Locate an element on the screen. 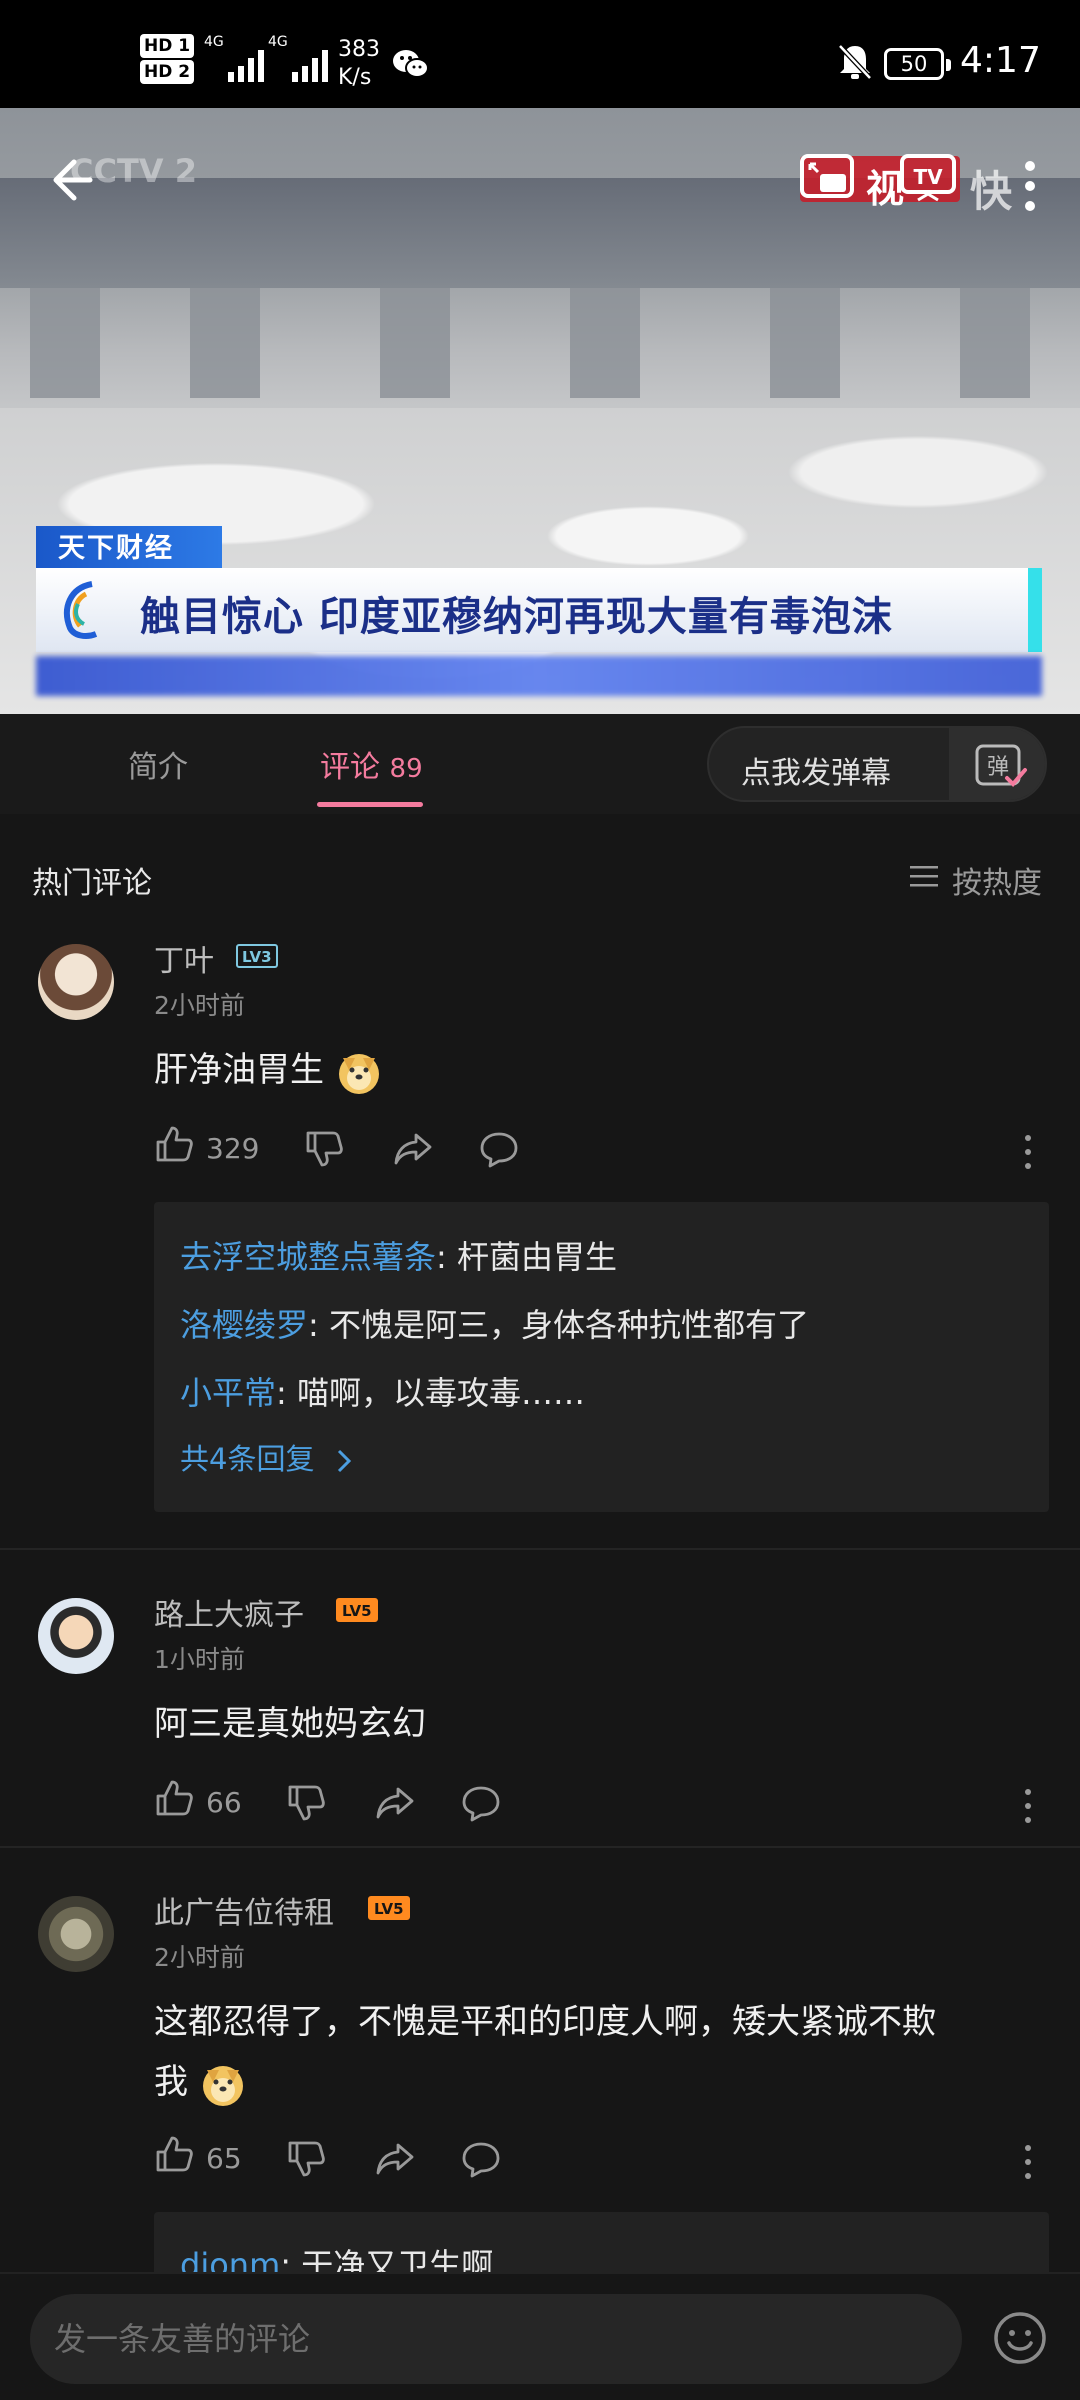  news-caption-bar: 触目惊心 印度亚穆纳河再现大量有毒泡沫 is located at coordinates (539, 610).